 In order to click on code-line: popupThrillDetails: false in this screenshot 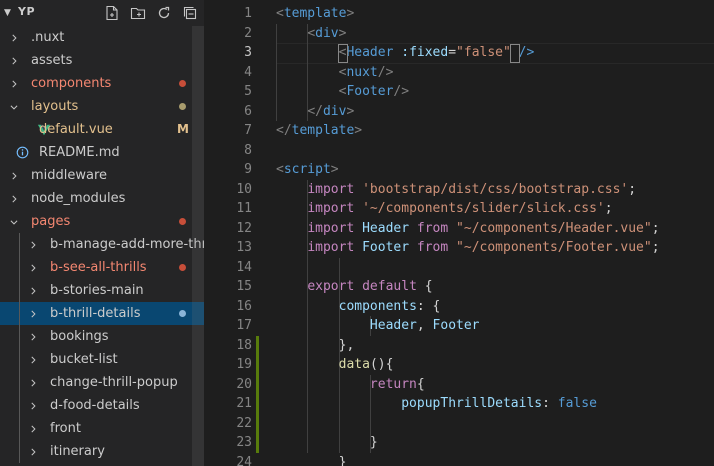, I will do `click(436, 404)`.